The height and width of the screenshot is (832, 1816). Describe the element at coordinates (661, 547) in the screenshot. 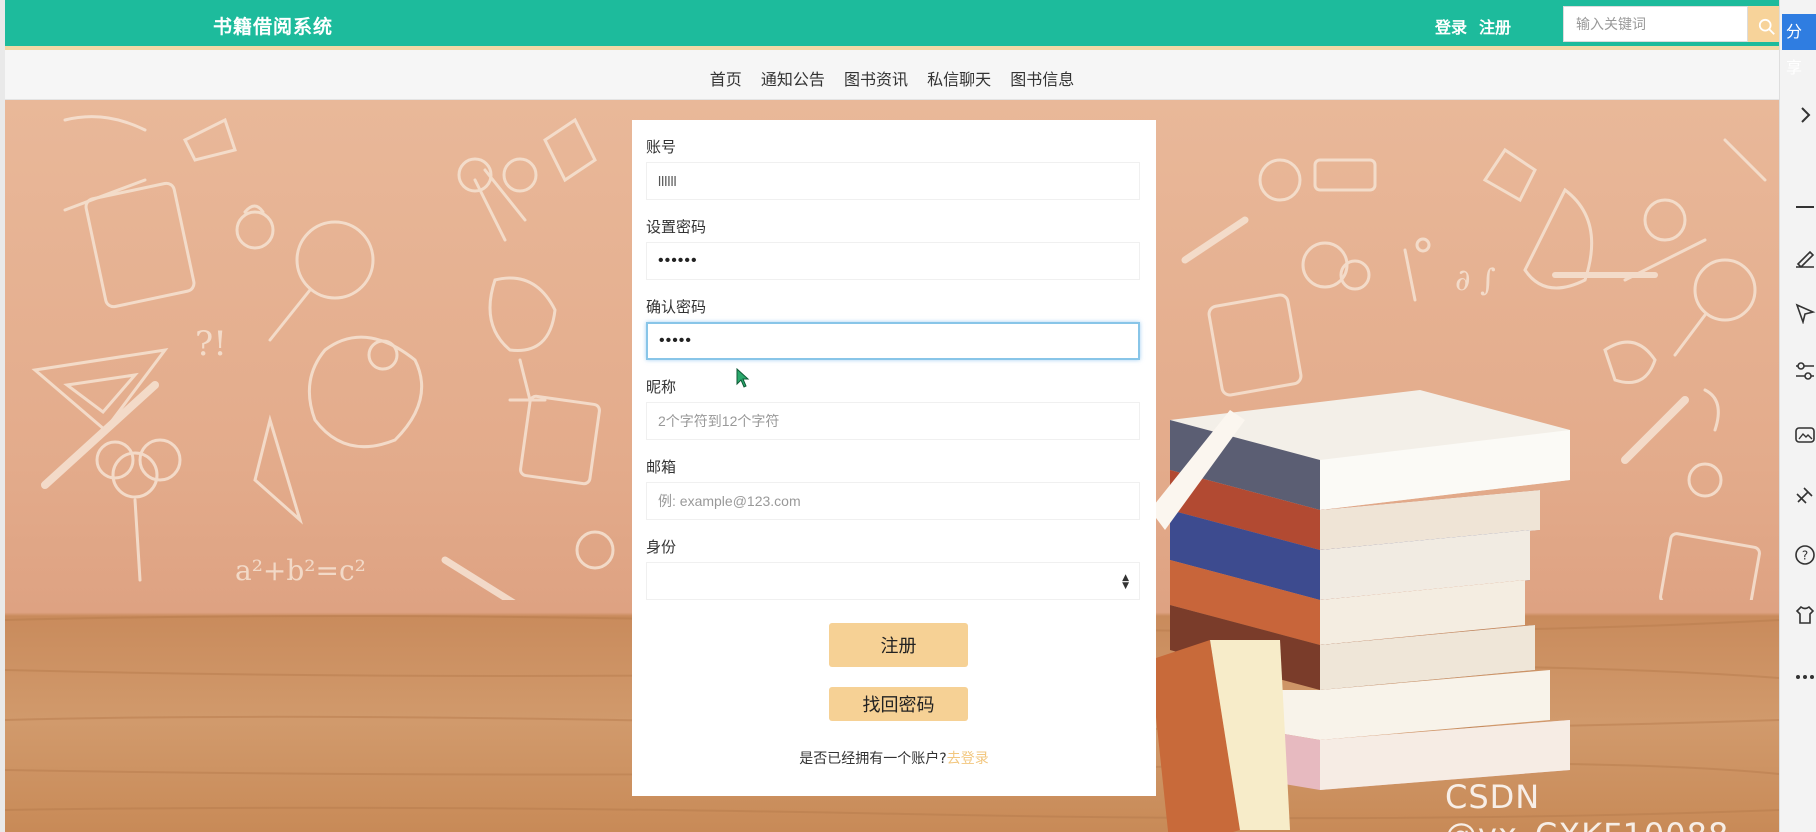

I see `role-label: 身份` at that location.